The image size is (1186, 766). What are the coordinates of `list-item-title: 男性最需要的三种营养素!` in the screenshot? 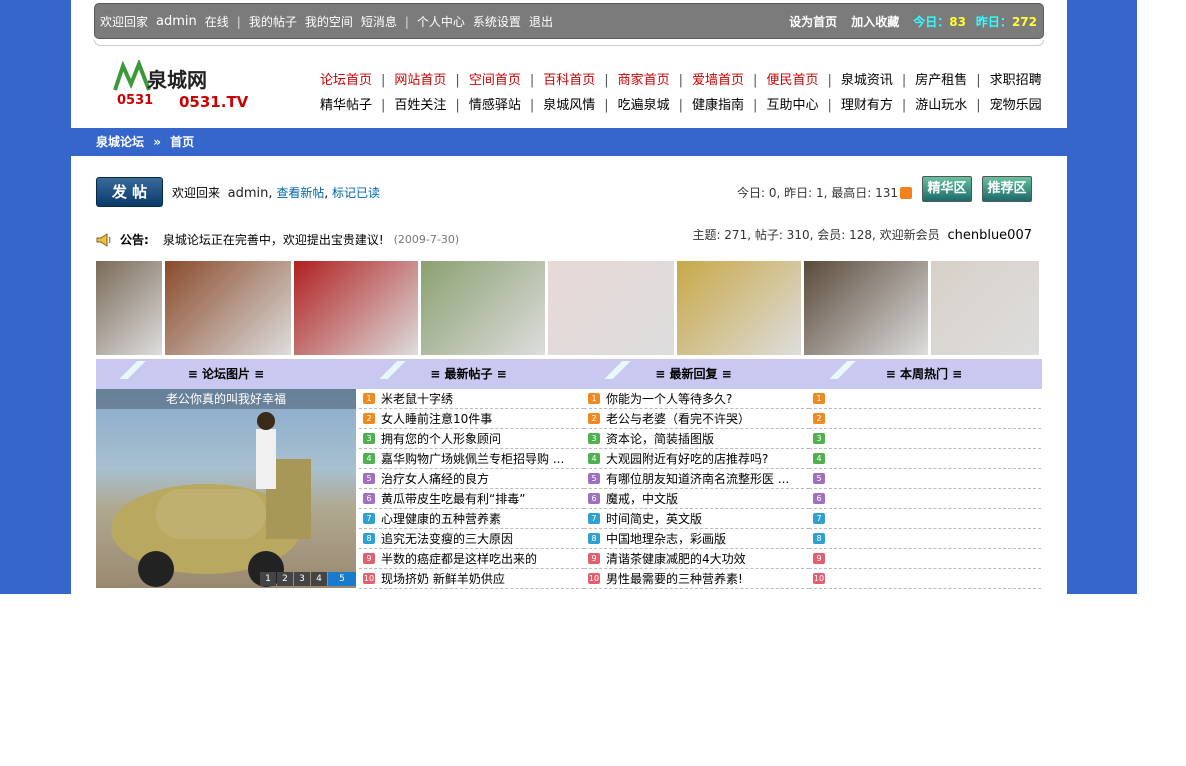 It's located at (674, 578).